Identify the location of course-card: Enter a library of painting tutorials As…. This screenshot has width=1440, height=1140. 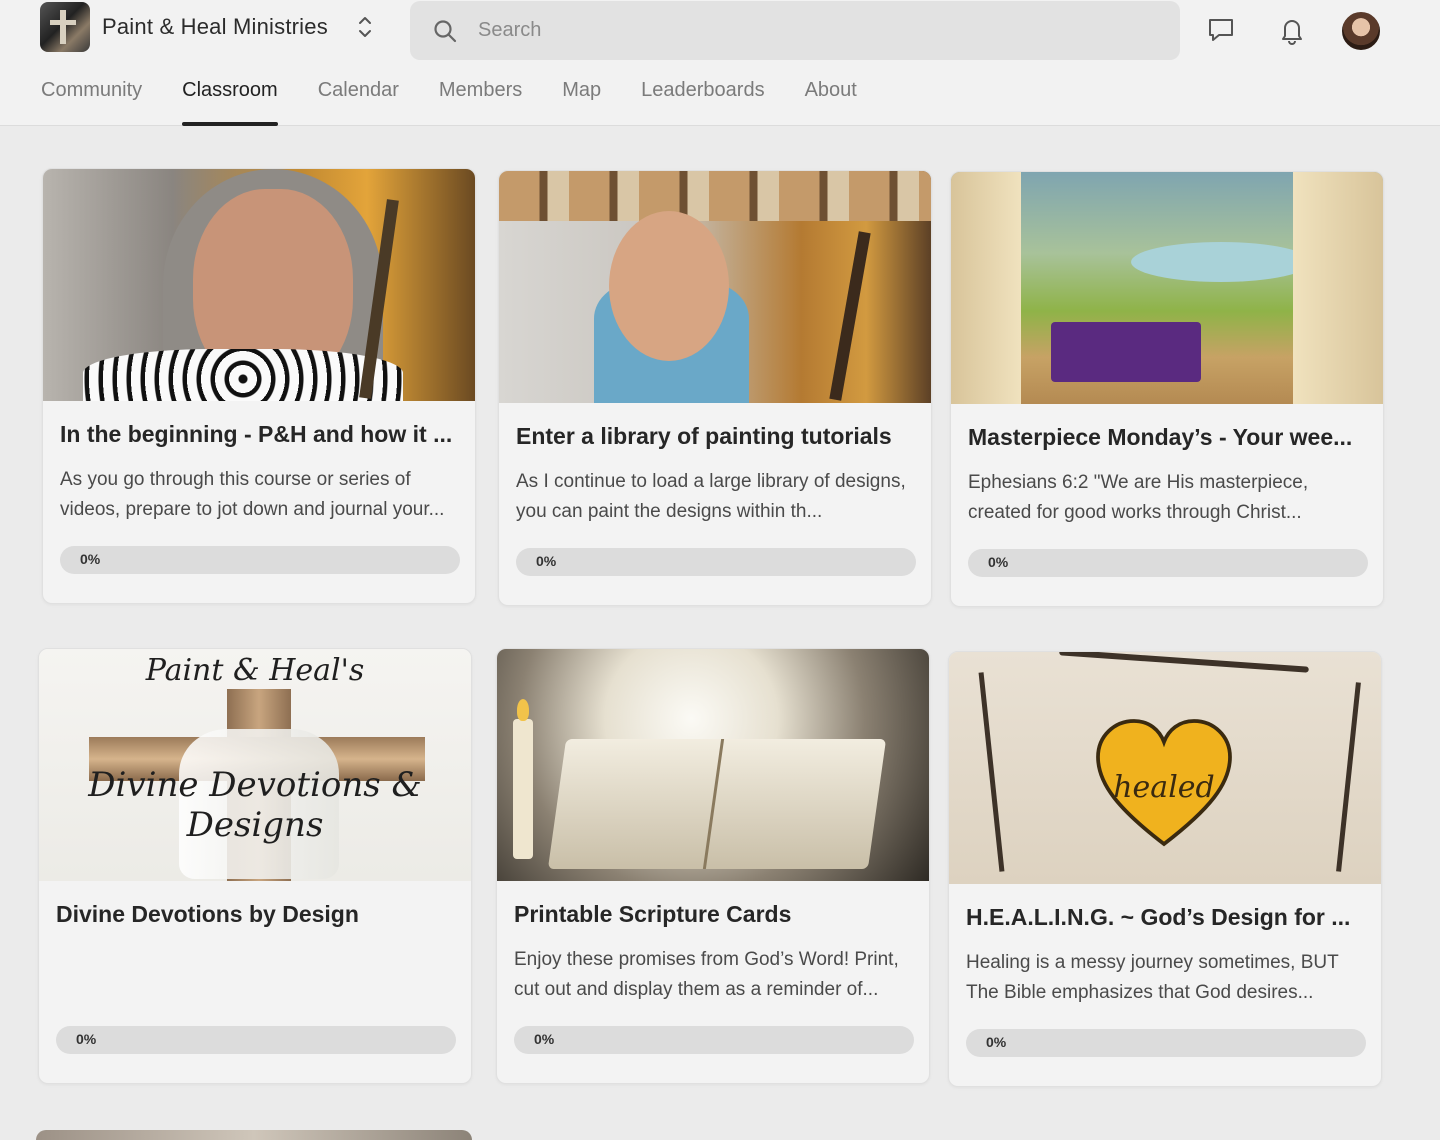
(715, 388).